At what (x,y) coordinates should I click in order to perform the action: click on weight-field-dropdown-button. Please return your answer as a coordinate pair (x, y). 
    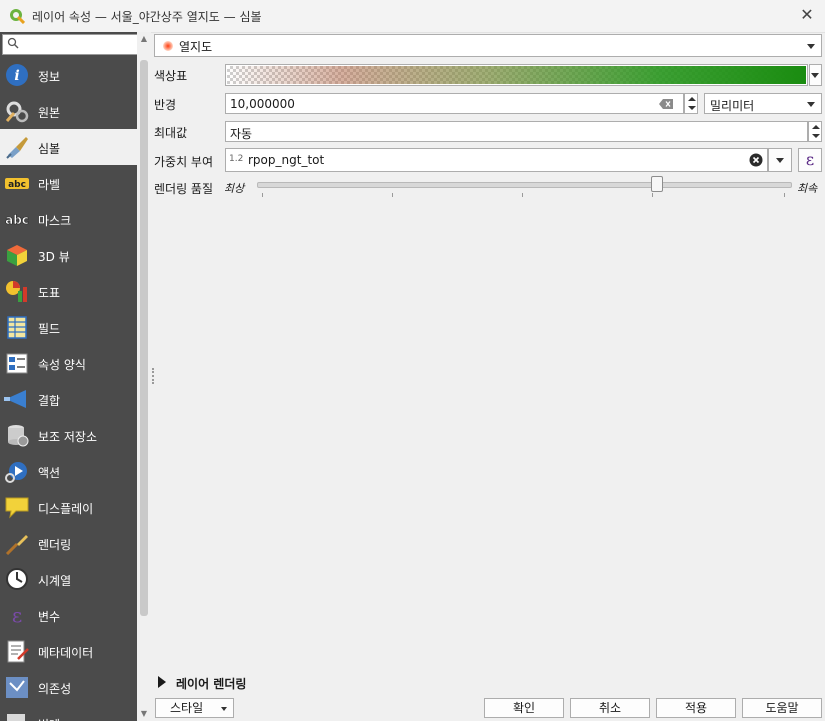
    Looking at the image, I should click on (780, 160).